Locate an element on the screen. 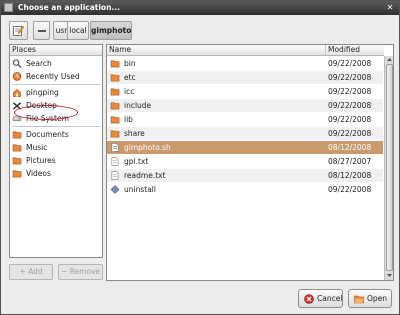 The height and width of the screenshot is (315, 400). file-name: icc is located at coordinates (129, 91).